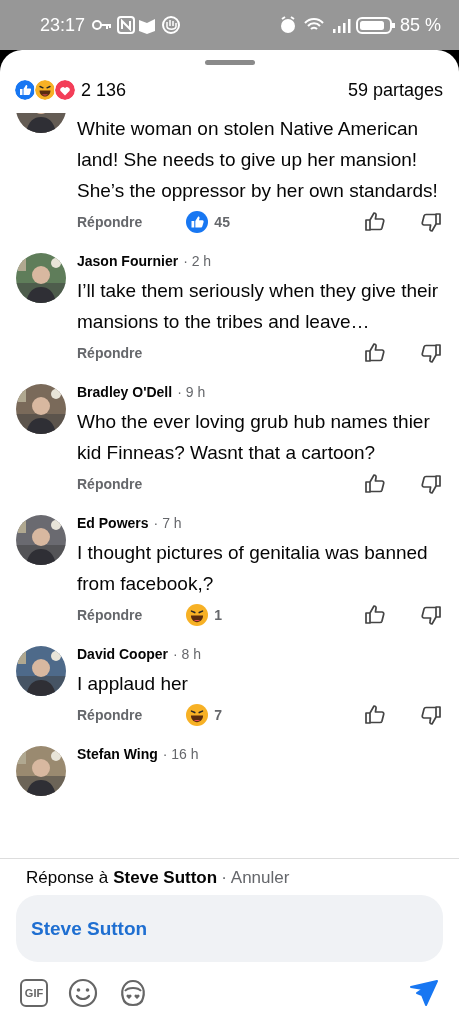  I want to click on comment-input-field: Steve Sutton, so click(229, 928).